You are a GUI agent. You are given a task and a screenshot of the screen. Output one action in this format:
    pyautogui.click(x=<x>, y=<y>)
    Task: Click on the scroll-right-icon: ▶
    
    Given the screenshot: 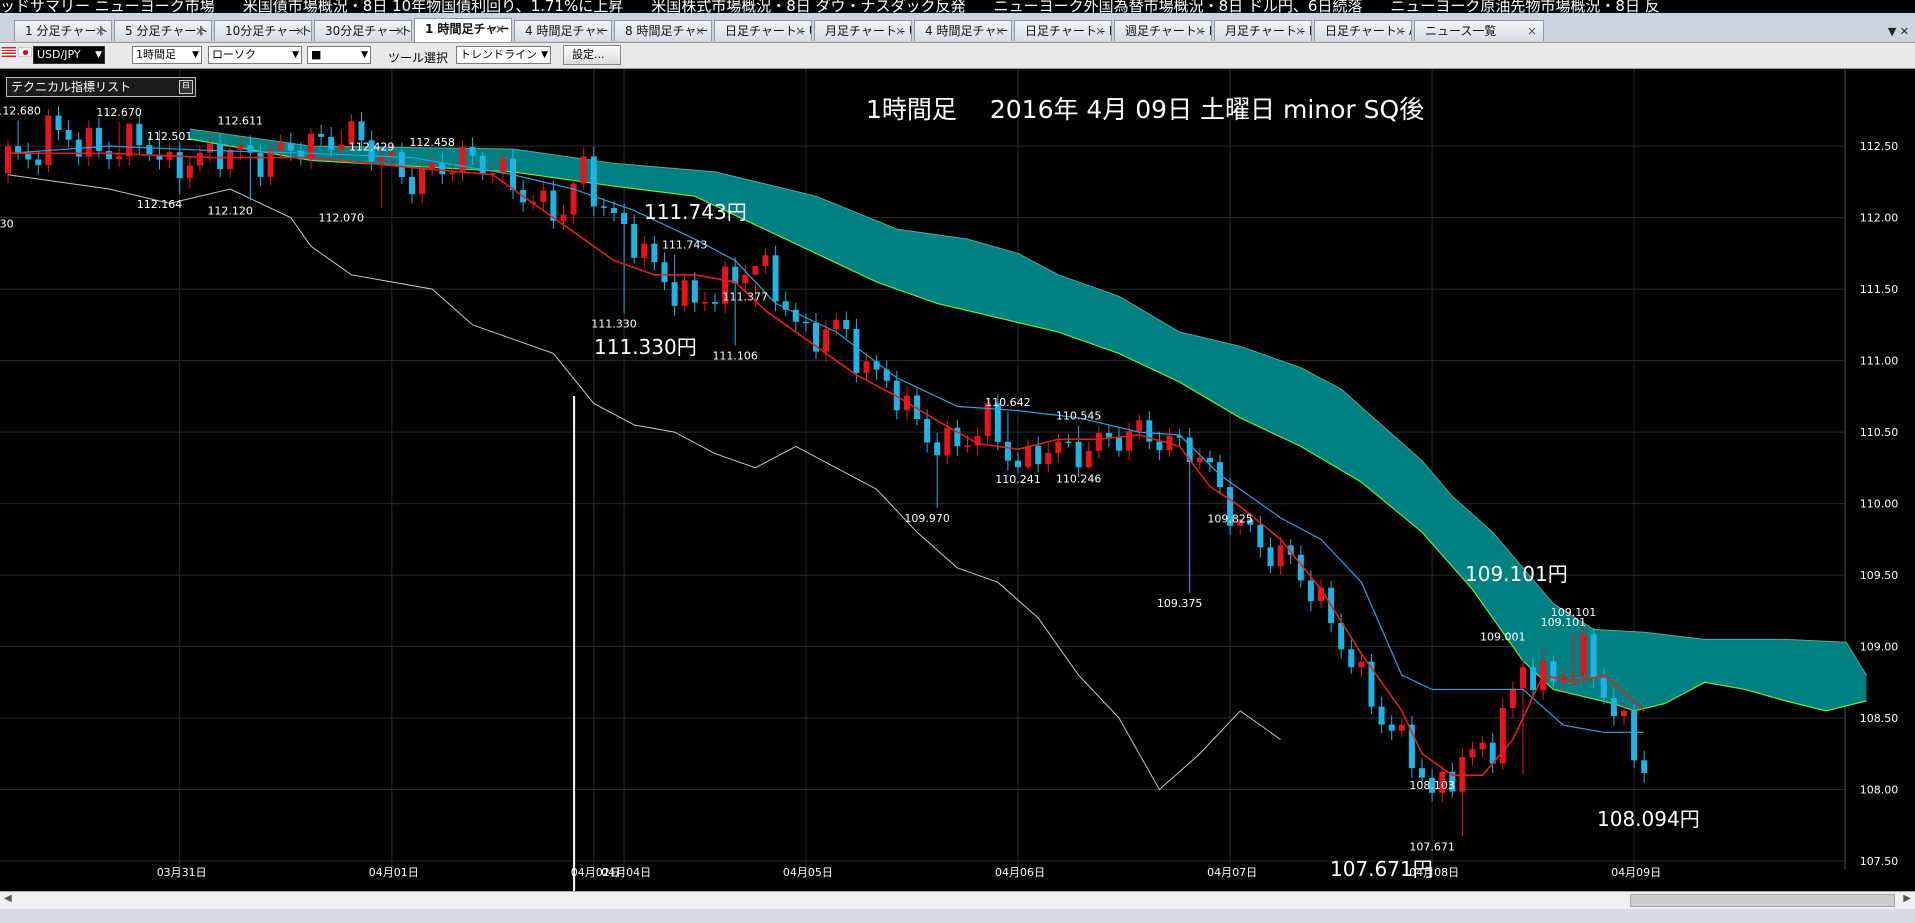 What is the action you would take?
    pyautogui.click(x=1907, y=898)
    